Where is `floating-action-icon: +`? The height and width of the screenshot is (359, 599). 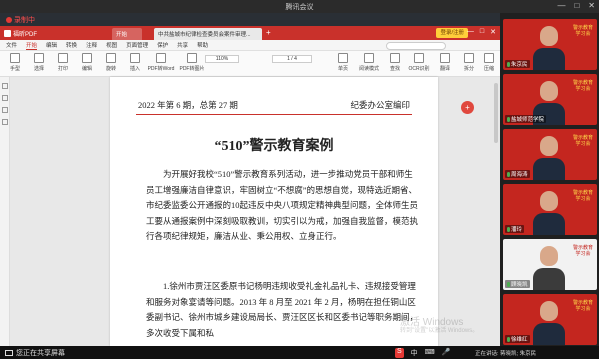 floating-action-icon: + is located at coordinates (467, 107).